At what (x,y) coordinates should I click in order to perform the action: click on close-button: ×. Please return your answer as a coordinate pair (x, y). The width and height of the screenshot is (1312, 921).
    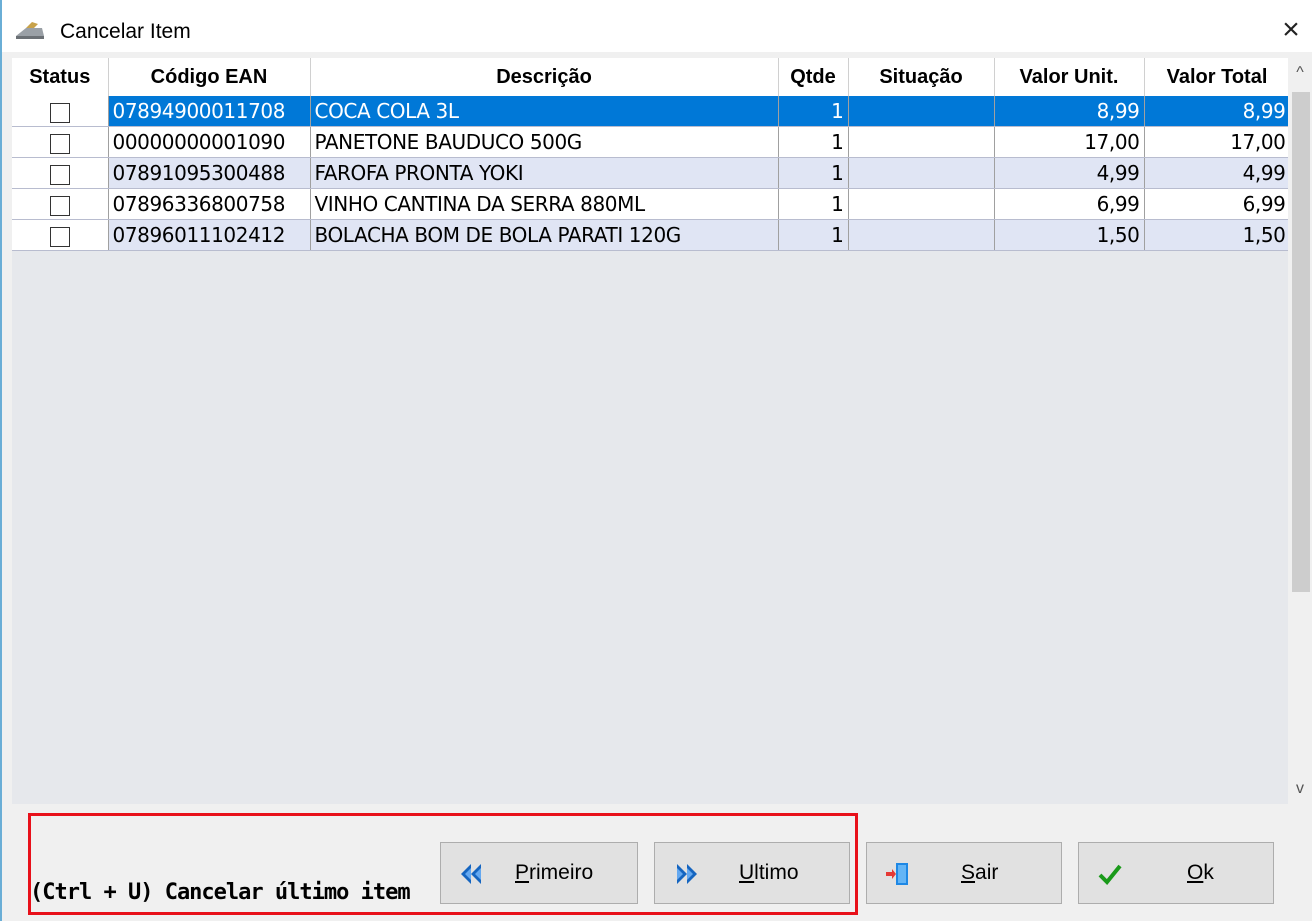
    Looking at the image, I should click on (1290, 30).